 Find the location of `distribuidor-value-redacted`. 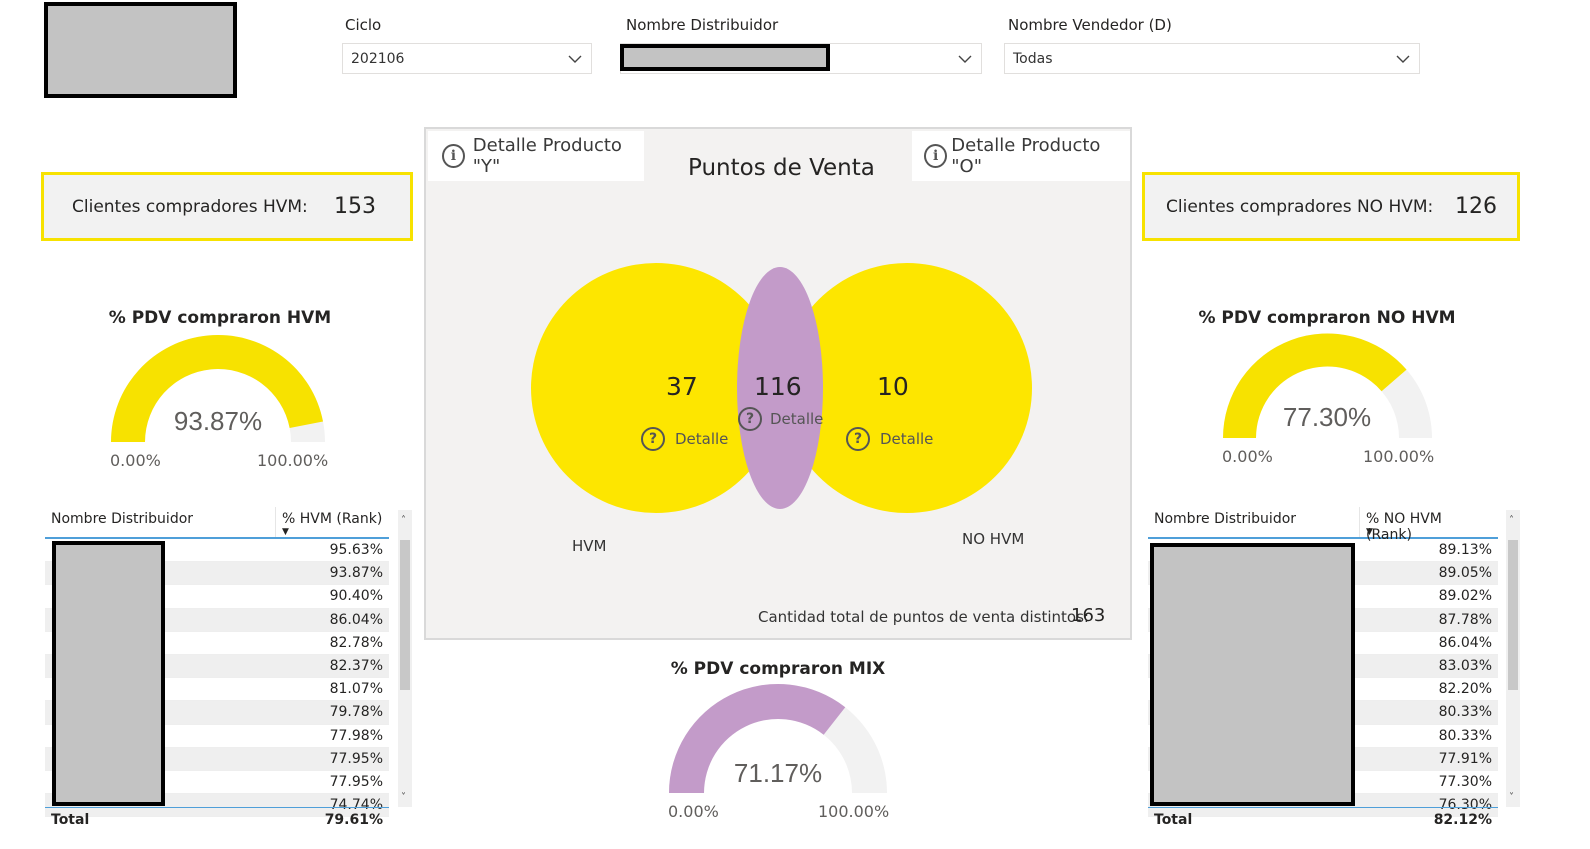

distribuidor-value-redacted is located at coordinates (725, 57).